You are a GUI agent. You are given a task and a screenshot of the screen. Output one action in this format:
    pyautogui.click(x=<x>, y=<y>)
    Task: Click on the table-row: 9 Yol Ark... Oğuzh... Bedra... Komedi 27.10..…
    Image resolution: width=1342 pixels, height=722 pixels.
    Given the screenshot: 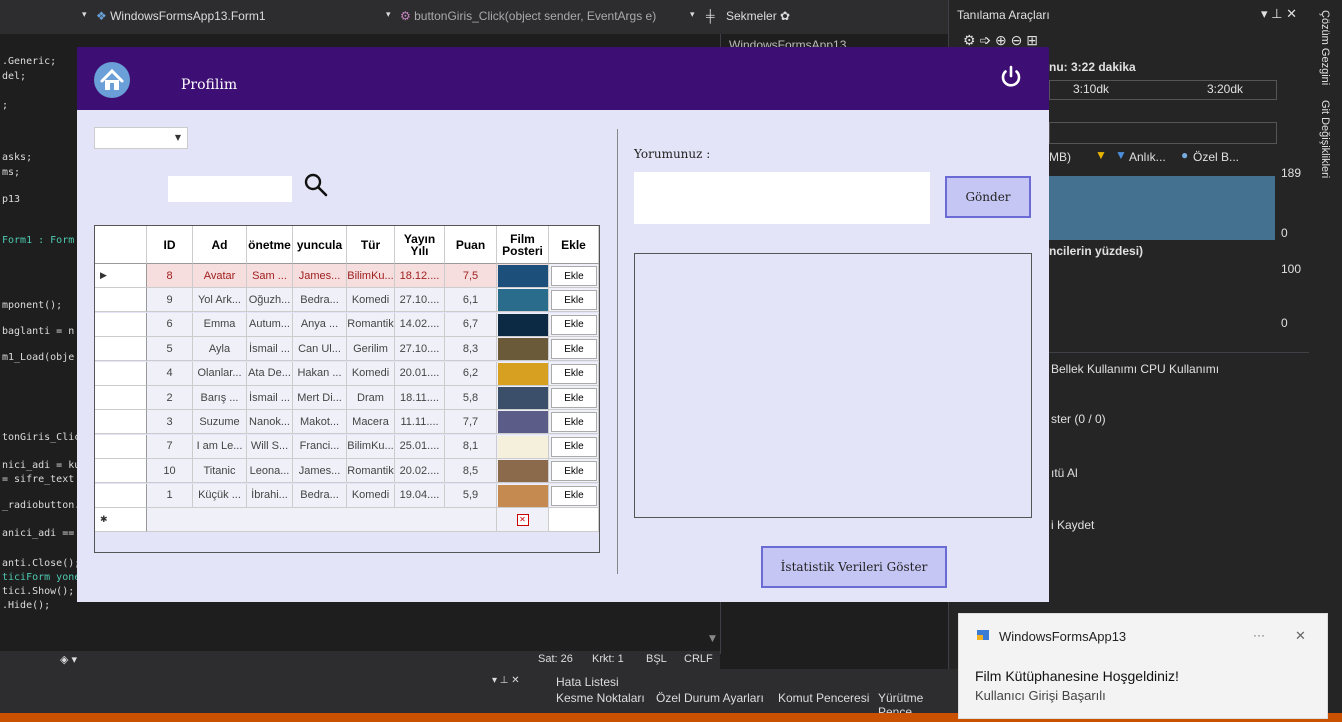 What is the action you would take?
    pyautogui.click(x=347, y=300)
    